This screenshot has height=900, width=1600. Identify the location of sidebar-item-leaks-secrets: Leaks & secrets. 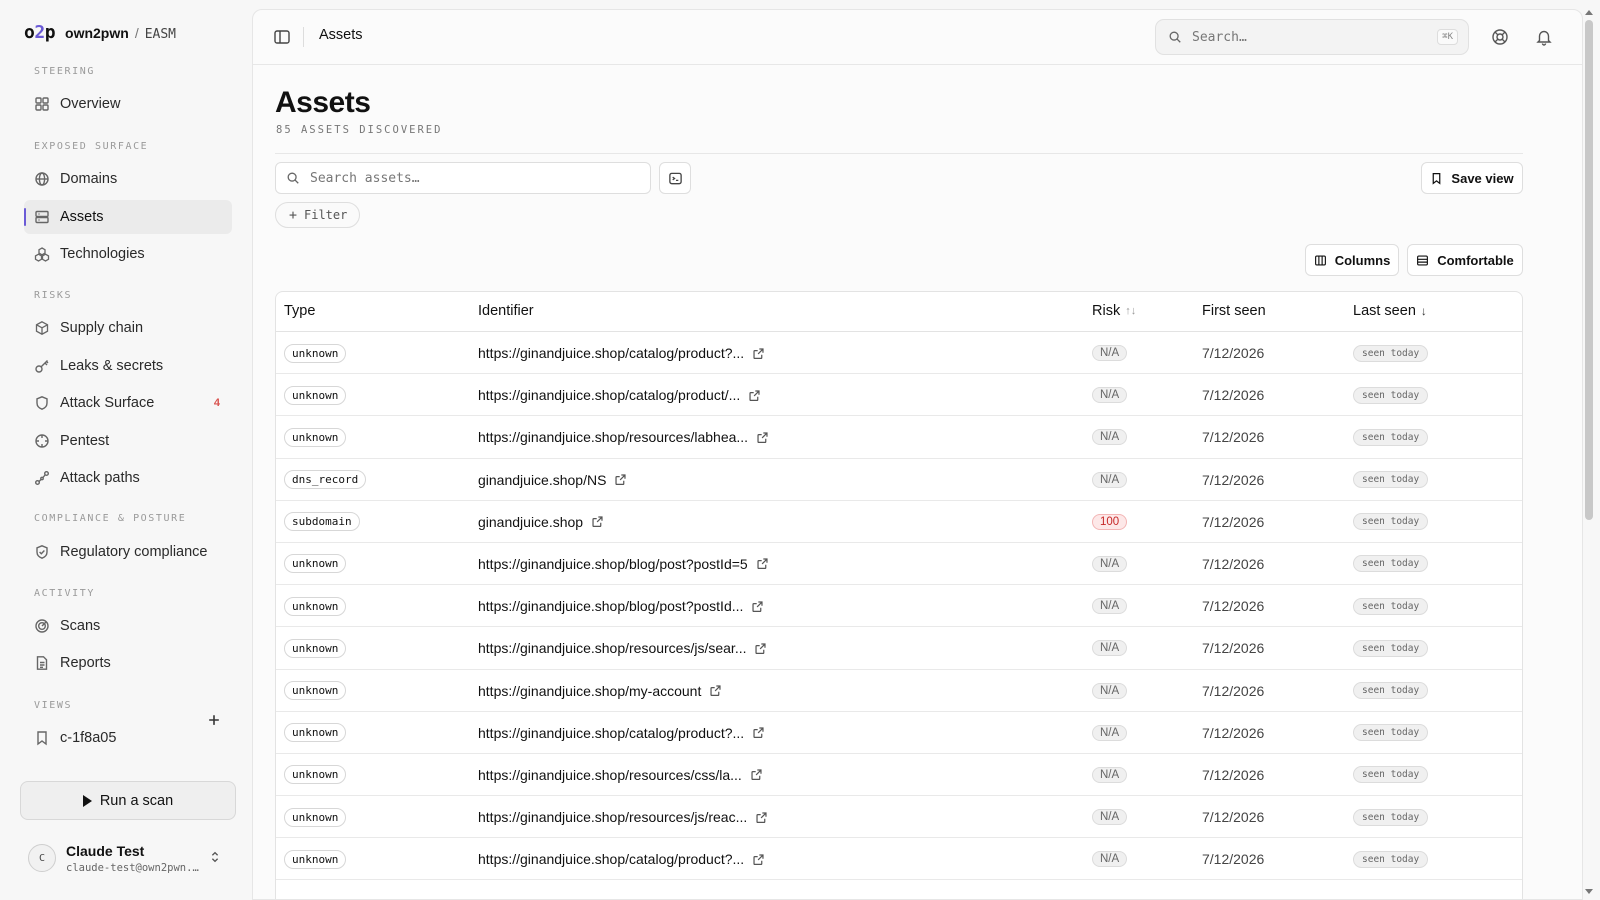
(128, 366).